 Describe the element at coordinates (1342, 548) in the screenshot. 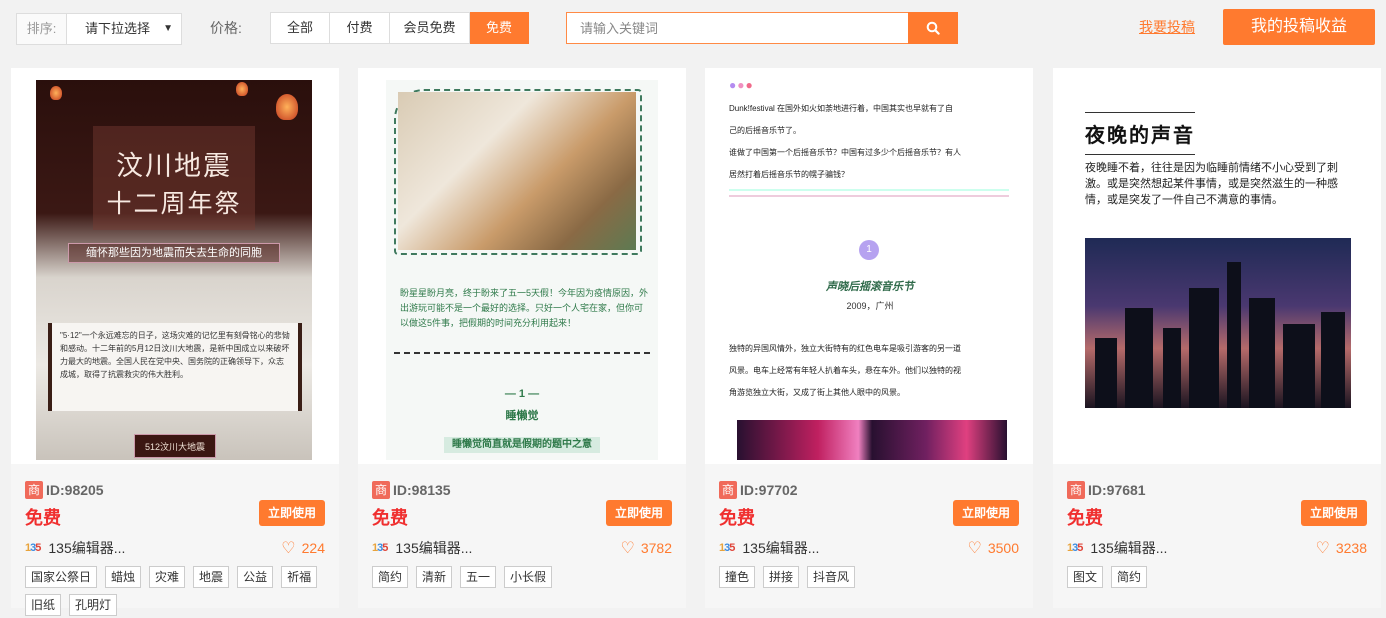

I see `card-likes: ♡ 3238` at that location.